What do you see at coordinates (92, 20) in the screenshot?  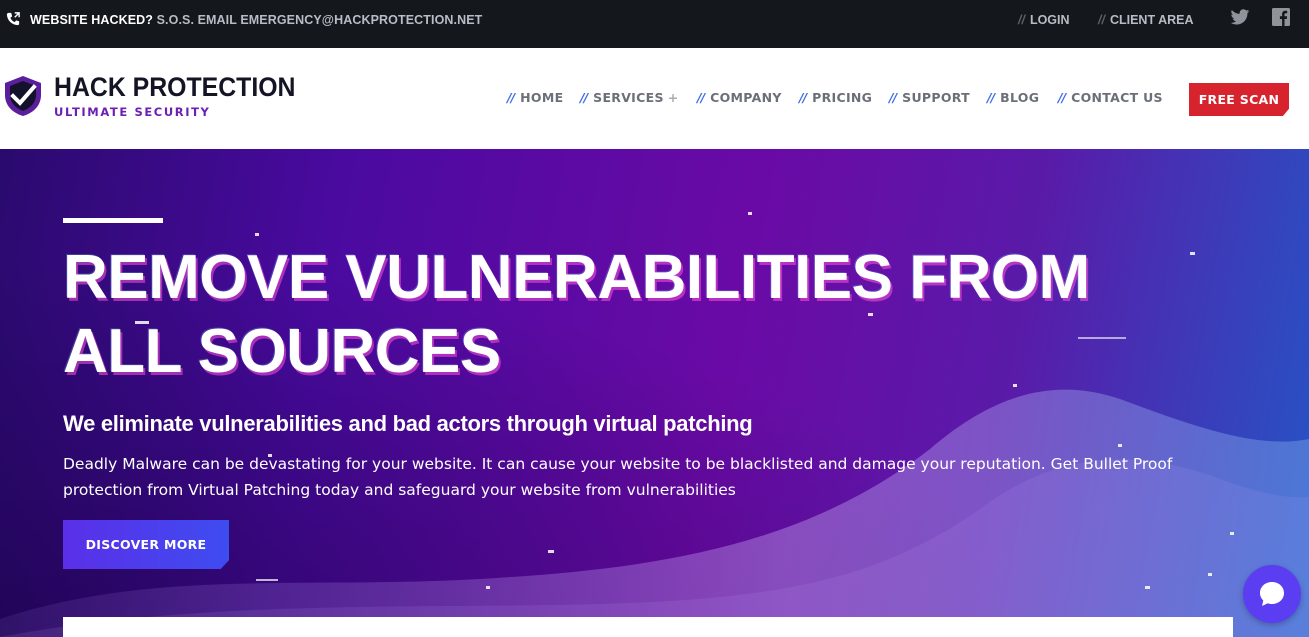 I see `alert-highlight: WEBSITE HACKED?` at bounding box center [92, 20].